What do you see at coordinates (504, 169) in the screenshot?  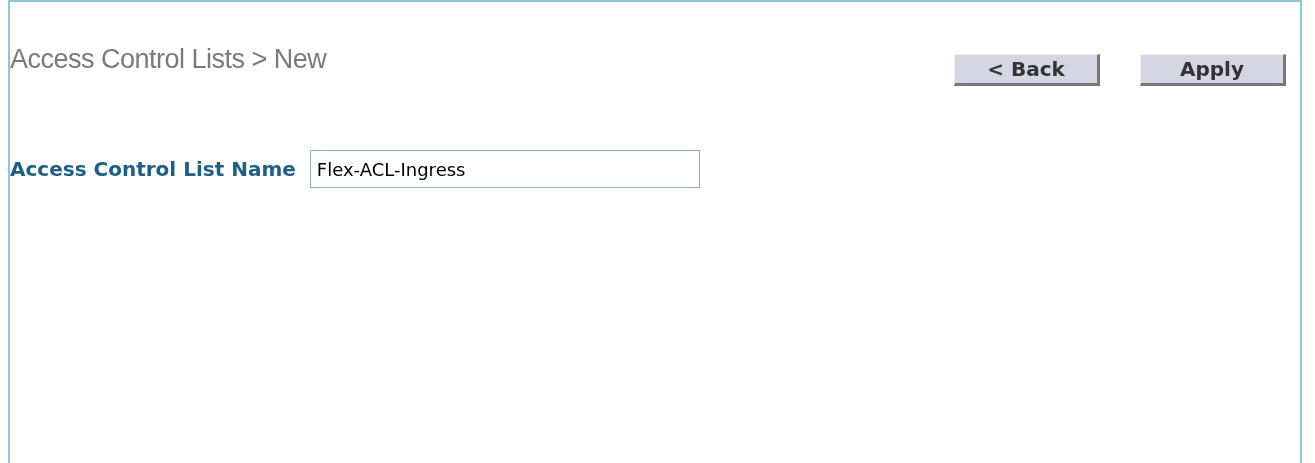 I see `input-field: Flex-ACL-Ingress` at bounding box center [504, 169].